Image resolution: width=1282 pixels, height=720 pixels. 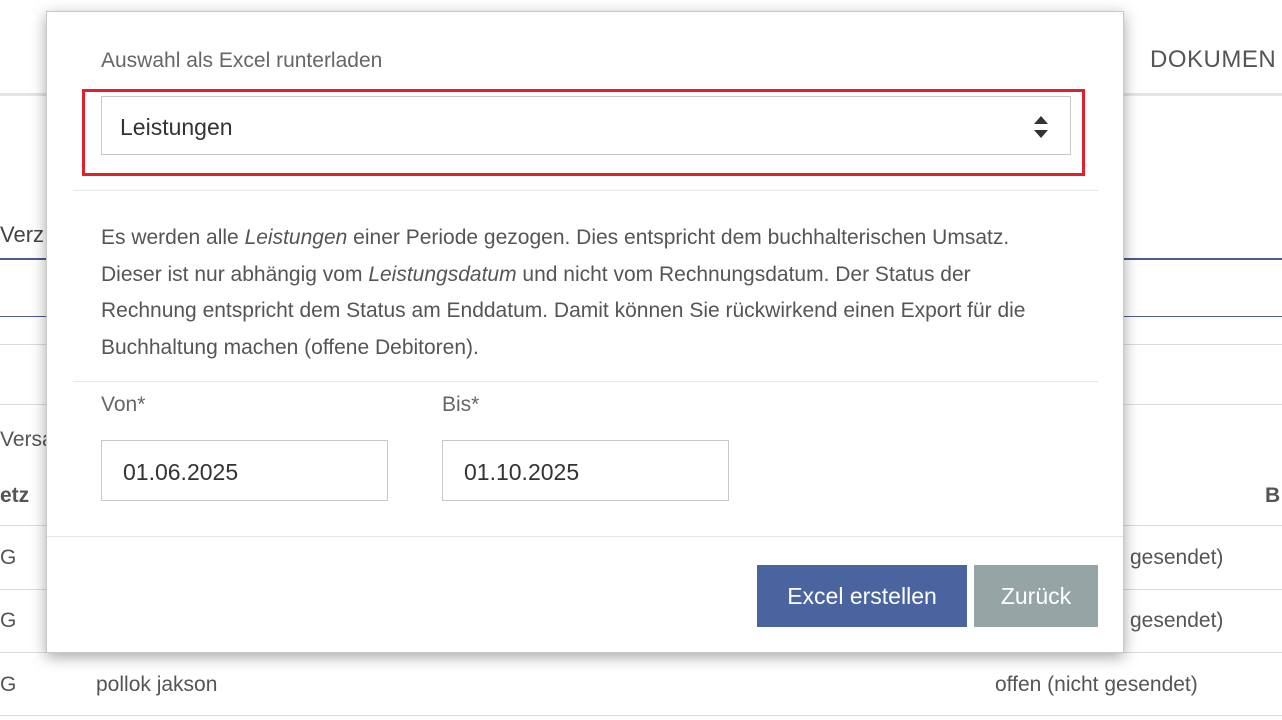 I want to click on sort-arrows-icon, so click(x=1041, y=127).